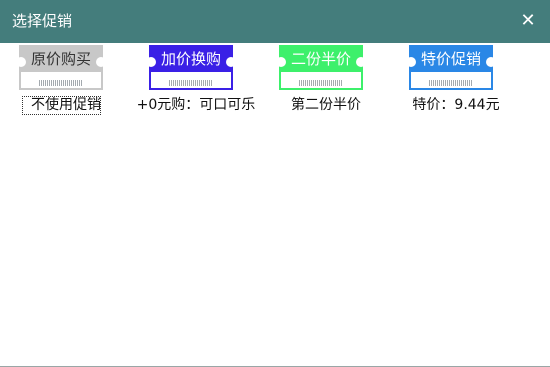 Image resolution: width=550 pixels, height=367 pixels. Describe the element at coordinates (61, 59) in the screenshot. I see `coupon-badge: 原价购买` at that location.